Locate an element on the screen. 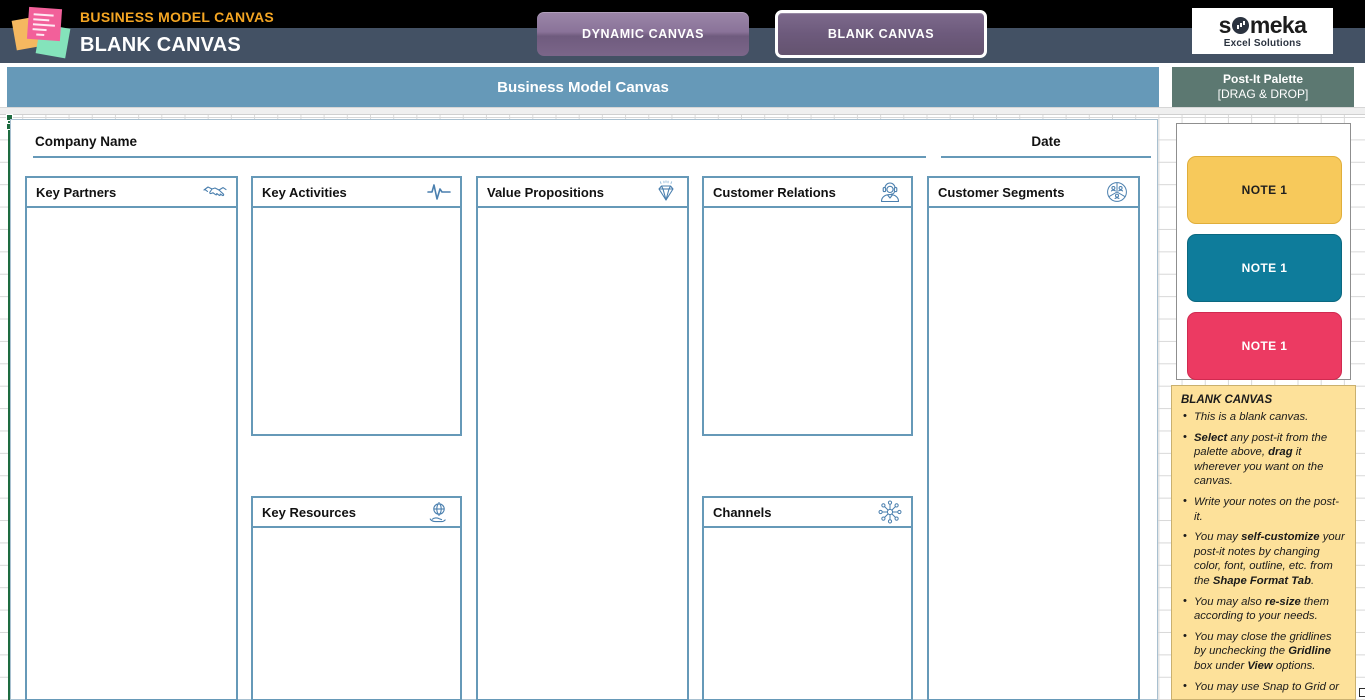 The image size is (1365, 700). diamond-gem-icon is located at coordinates (666, 190).